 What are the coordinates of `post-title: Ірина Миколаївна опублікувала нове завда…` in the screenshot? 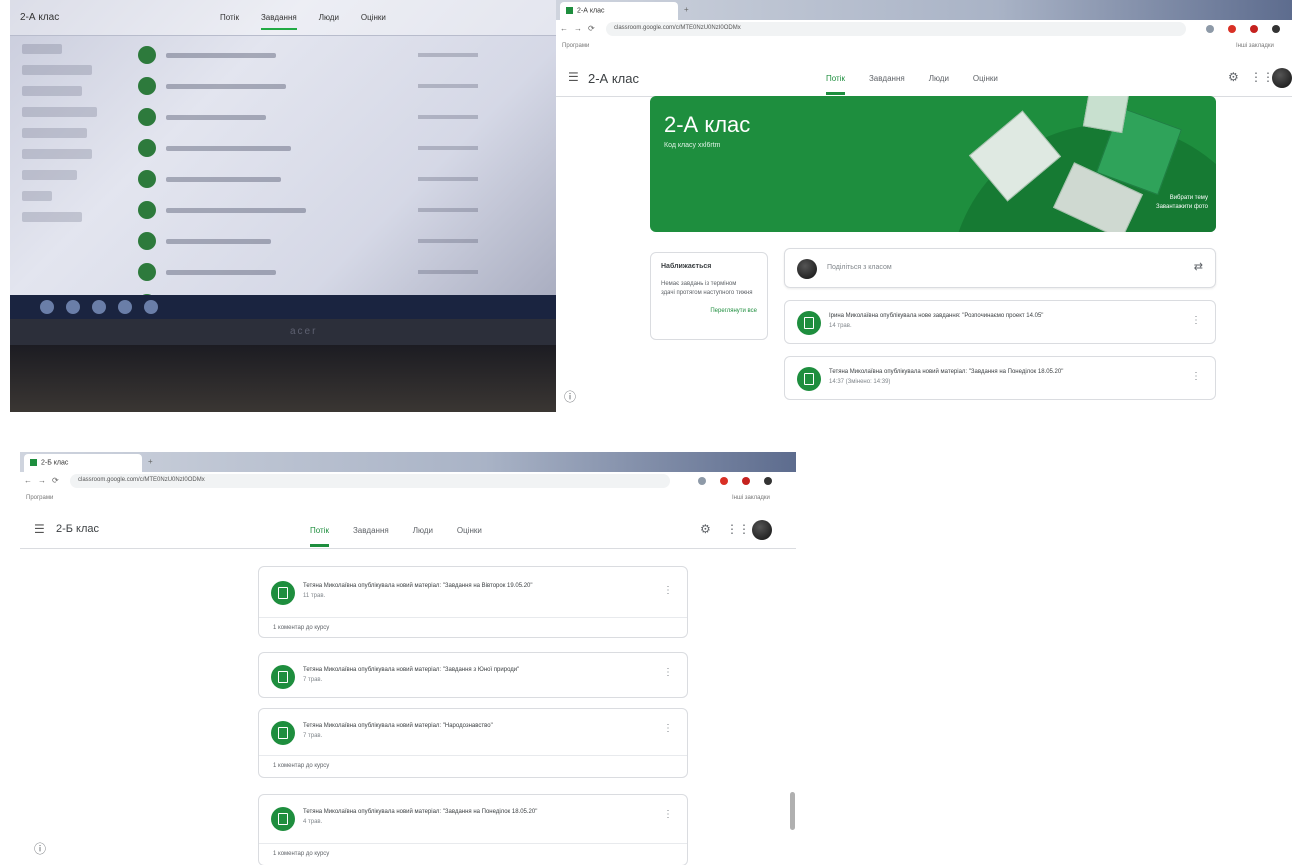 It's located at (936, 316).